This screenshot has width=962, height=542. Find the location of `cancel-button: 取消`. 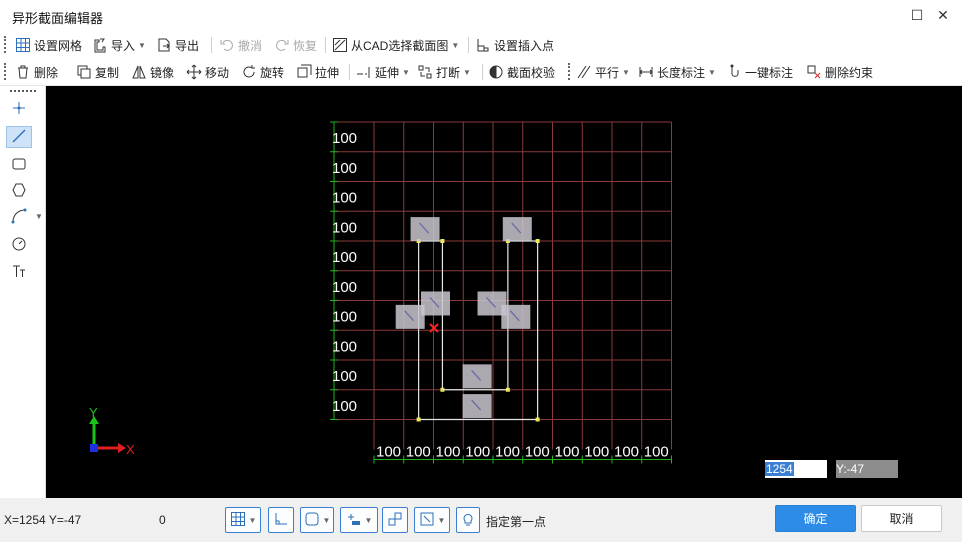

cancel-button: 取消 is located at coordinates (901, 518).